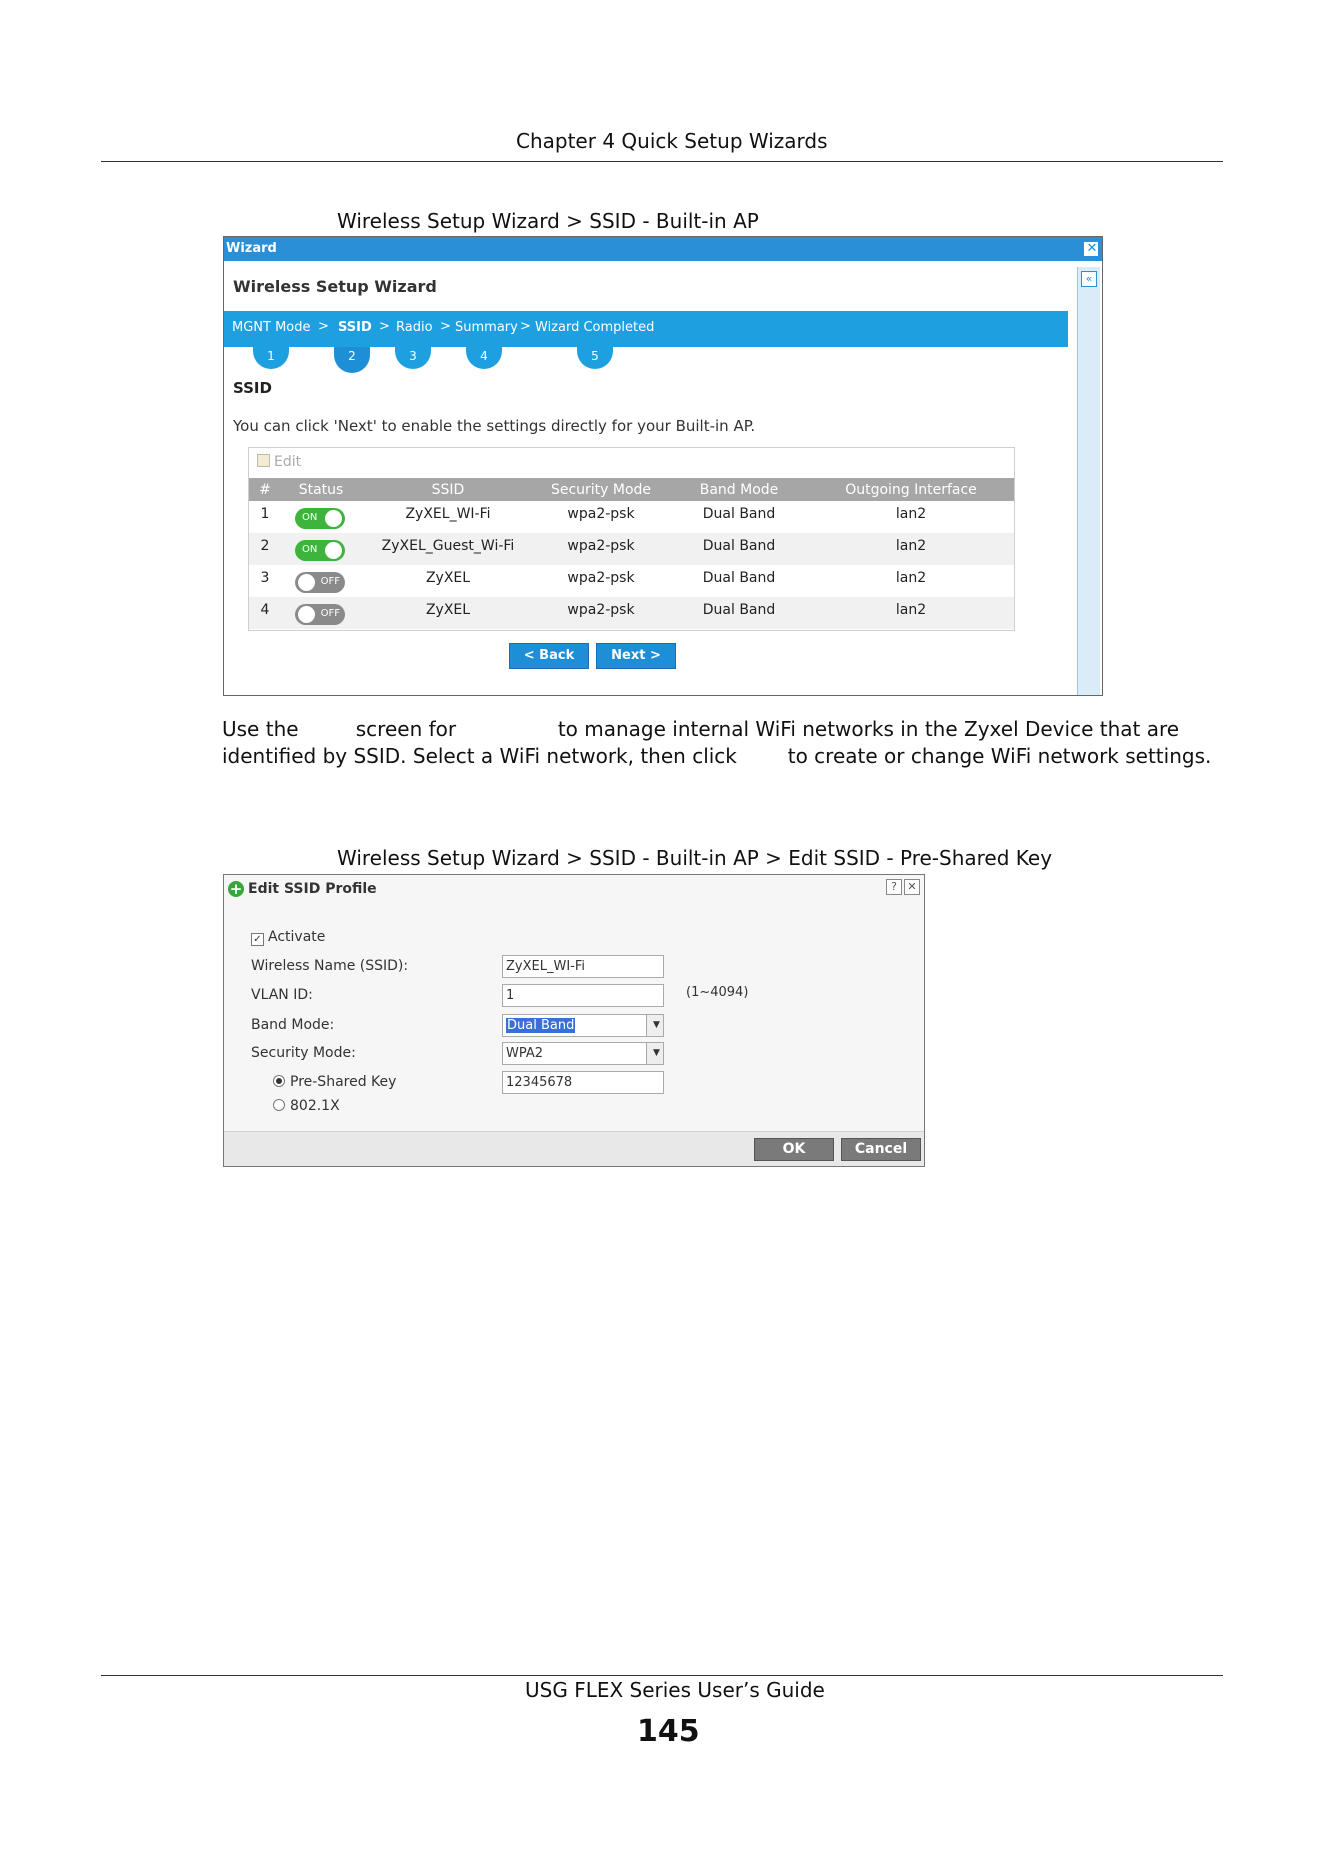 This screenshot has width=1324, height=1872. What do you see at coordinates (265, 610) in the screenshot?
I see `row-num: 4` at bounding box center [265, 610].